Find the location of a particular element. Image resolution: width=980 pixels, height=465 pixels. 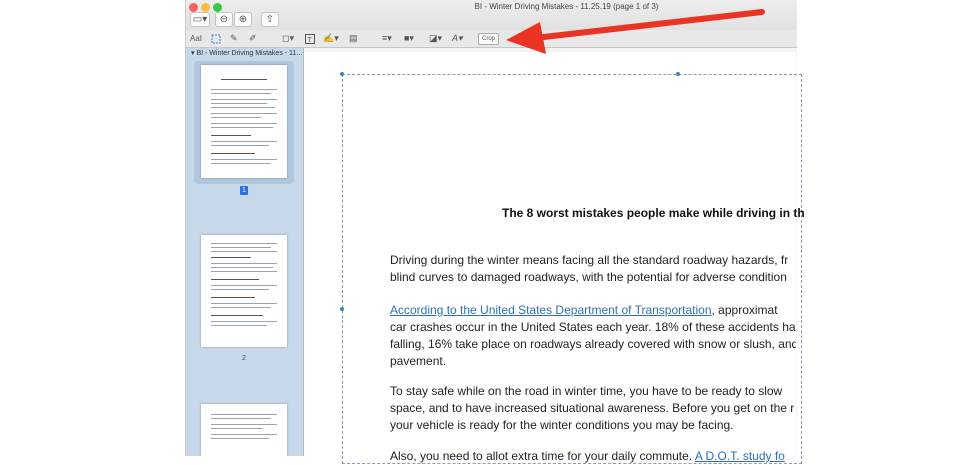

text-style-icon: A▾ is located at coordinates (457, 38).